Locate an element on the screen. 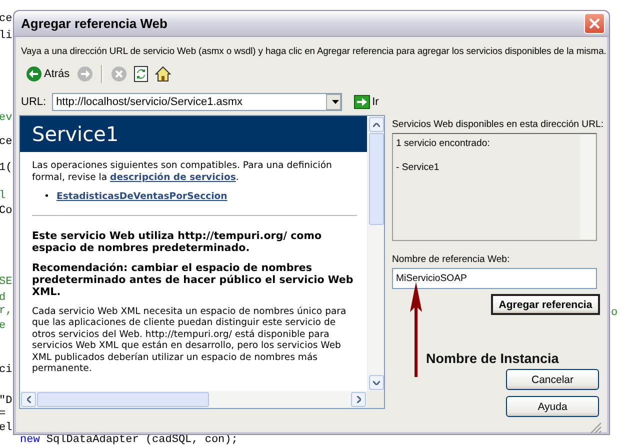 The width and height of the screenshot is (620, 445). add-reference-button: Agregar referencia is located at coordinates (545, 304).